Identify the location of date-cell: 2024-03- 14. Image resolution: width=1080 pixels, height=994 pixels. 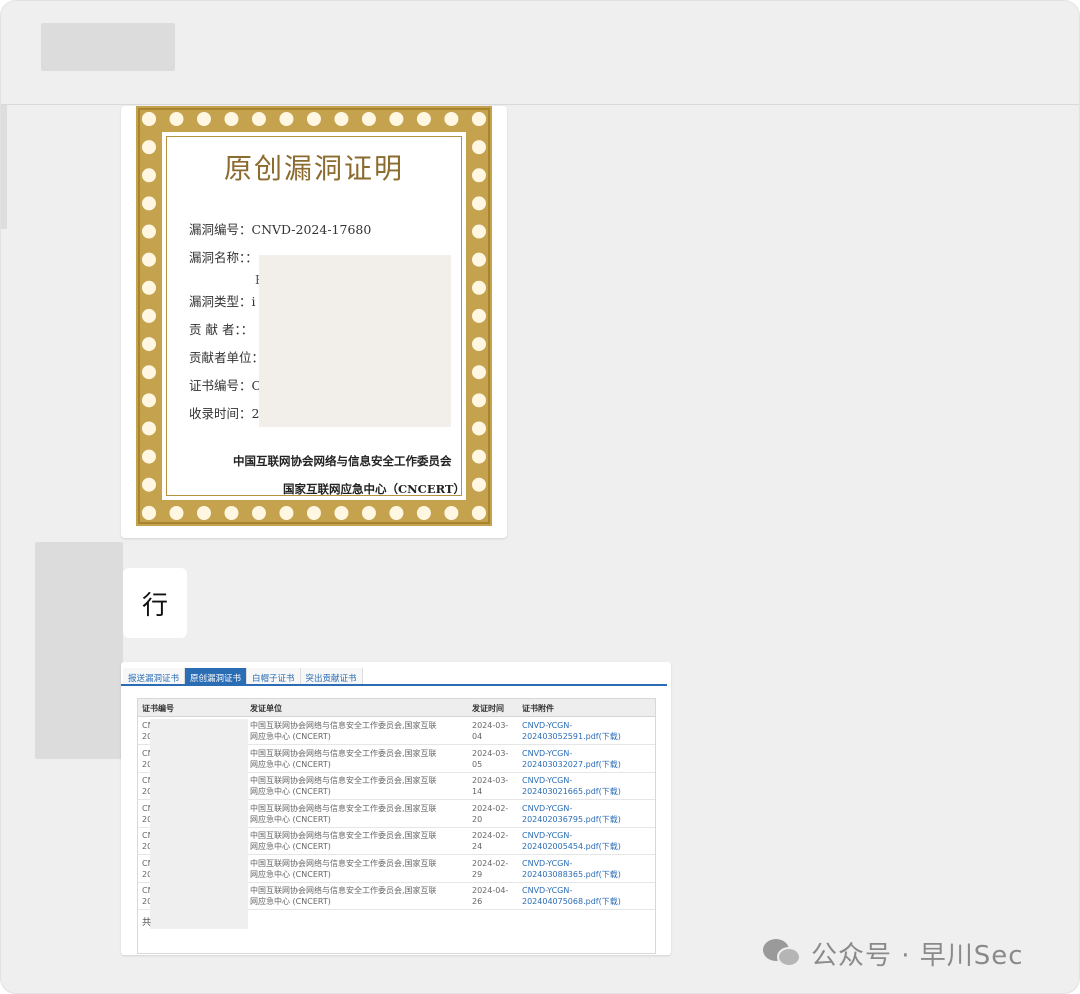
(490, 786).